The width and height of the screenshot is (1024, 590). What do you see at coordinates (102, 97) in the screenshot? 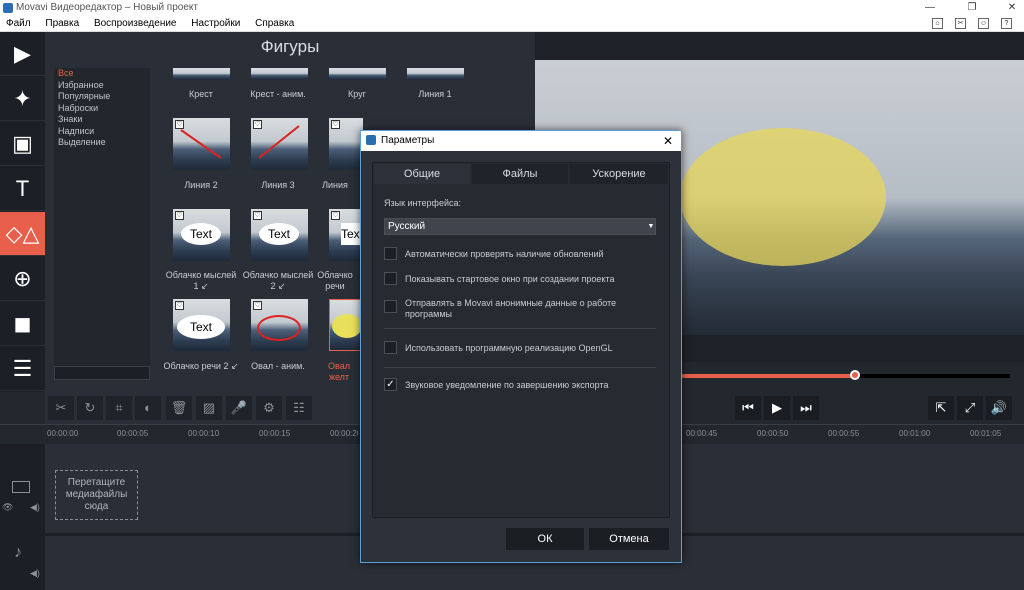
I see `category-item: Популярные` at bounding box center [102, 97].